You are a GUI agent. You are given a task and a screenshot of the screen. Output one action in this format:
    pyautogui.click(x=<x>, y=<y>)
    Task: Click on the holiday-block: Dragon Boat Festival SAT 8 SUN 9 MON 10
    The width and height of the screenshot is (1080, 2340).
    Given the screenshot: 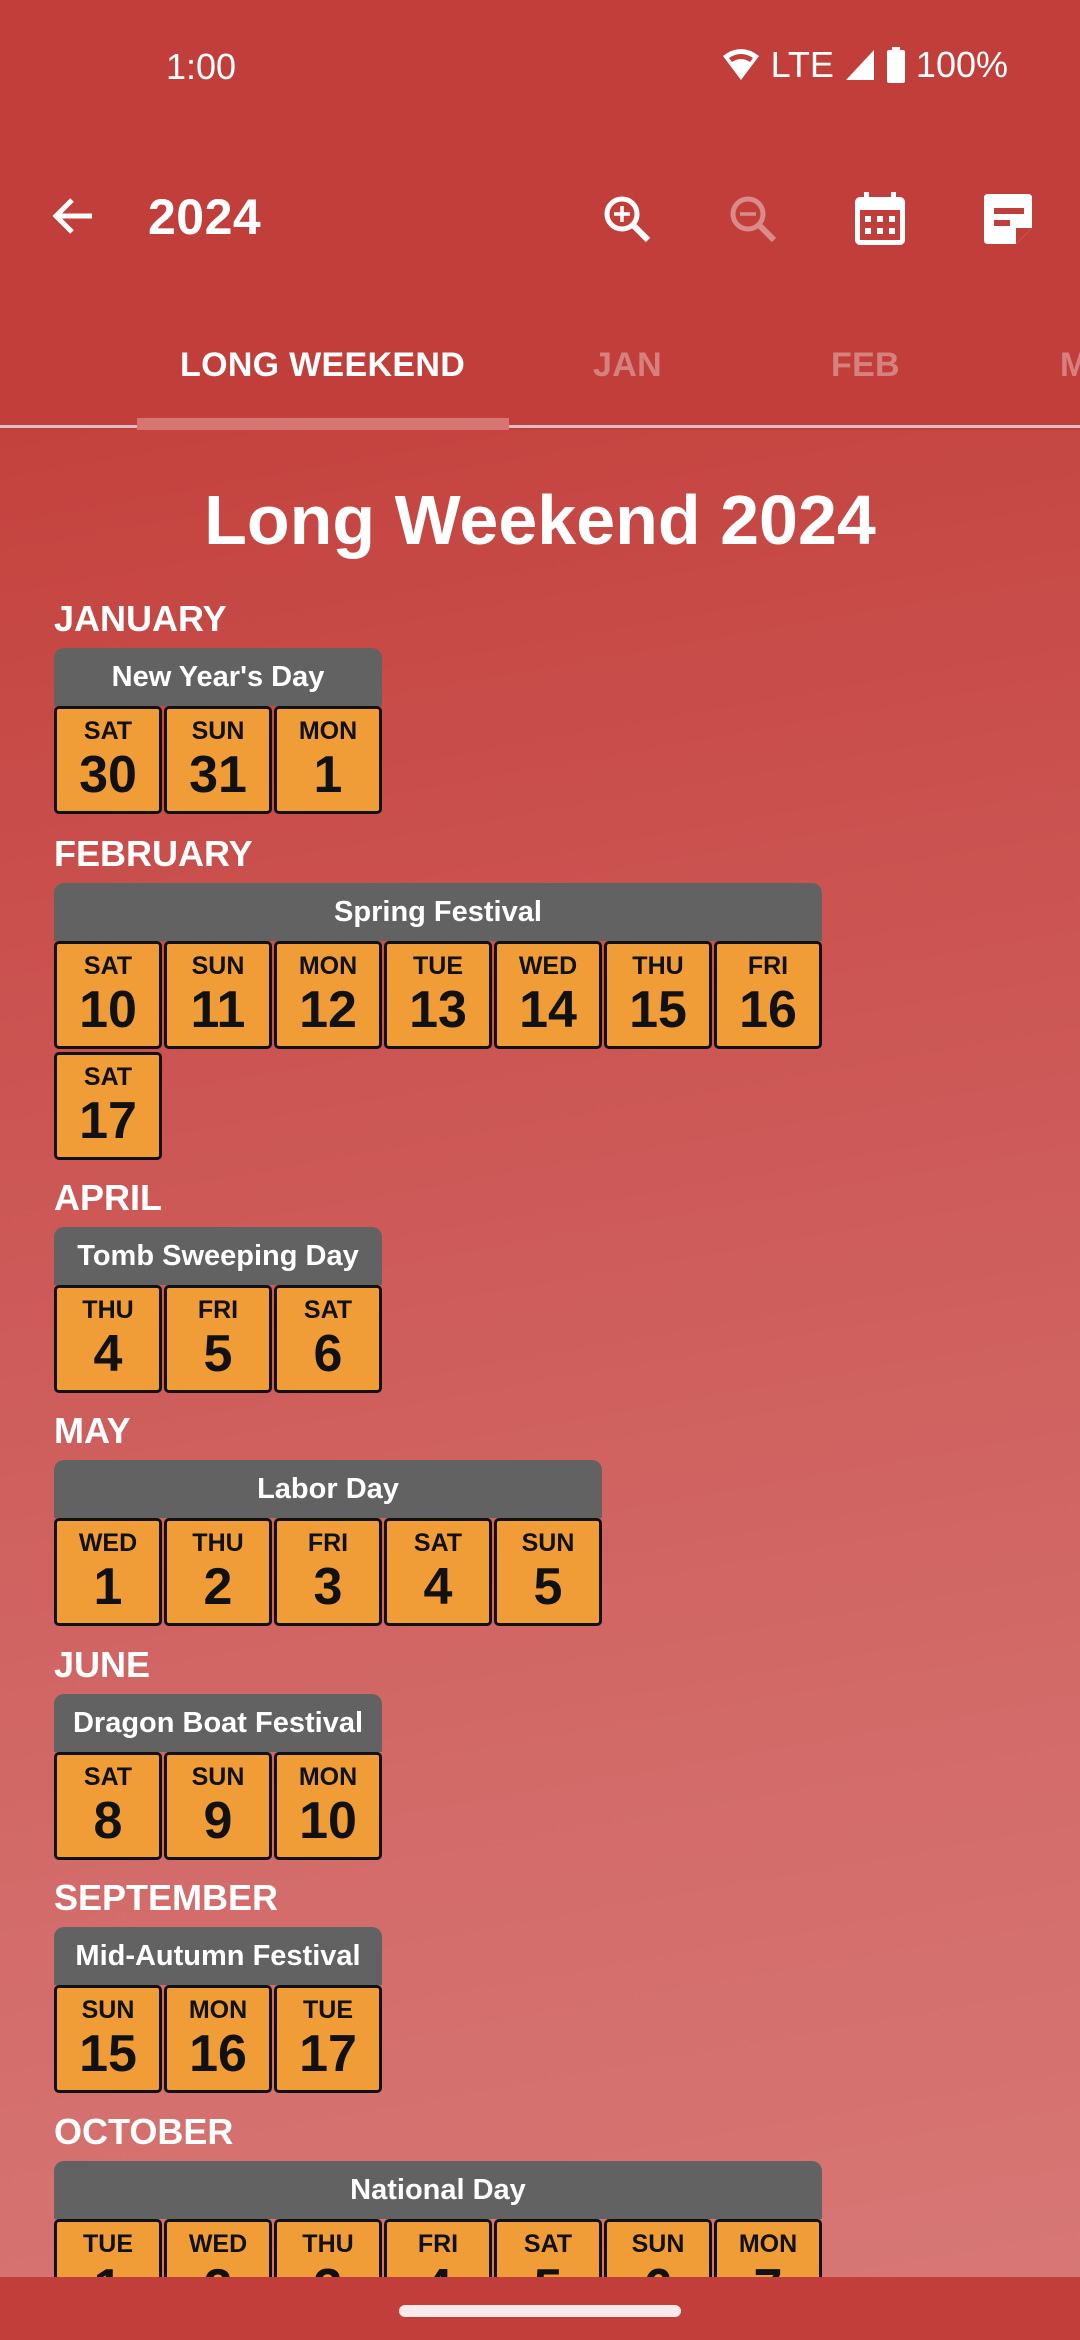 What is the action you would take?
    pyautogui.click(x=218, y=1777)
    